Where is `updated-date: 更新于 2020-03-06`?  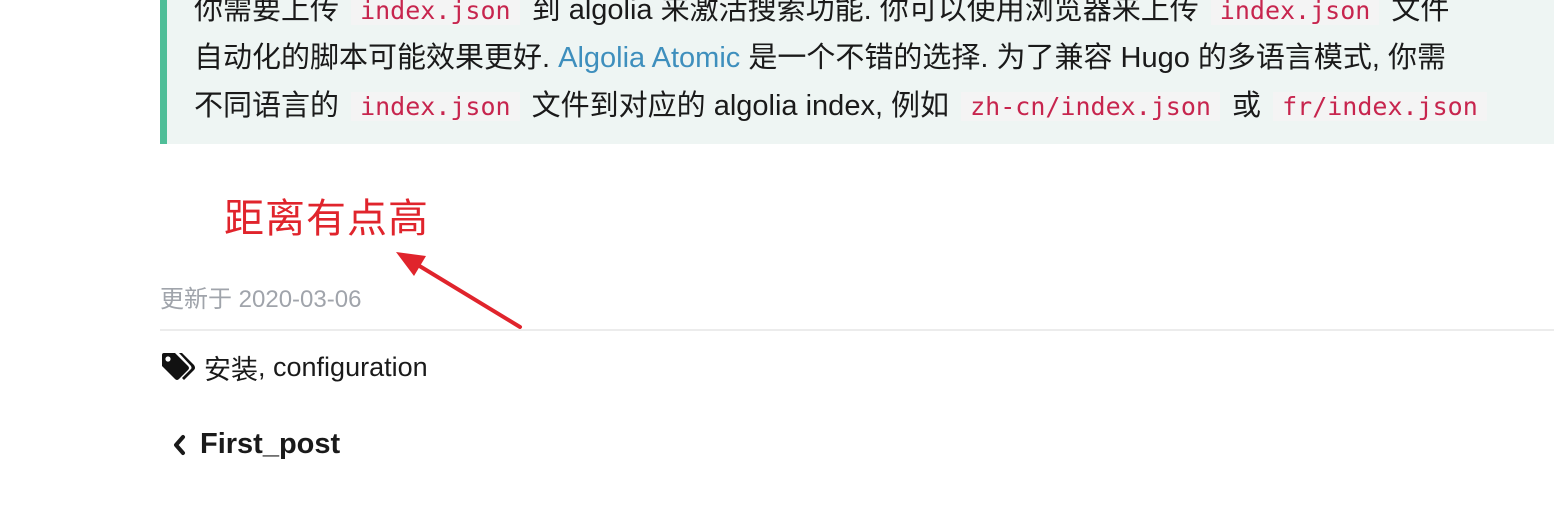
updated-date: 更新于 2020-03-06 is located at coordinates (261, 299).